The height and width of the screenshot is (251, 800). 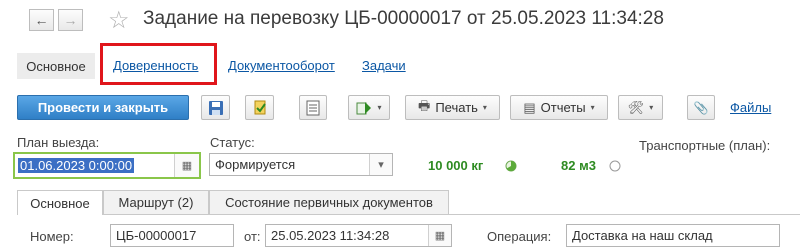 I want to click on post-document-icon, so click(x=260, y=107).